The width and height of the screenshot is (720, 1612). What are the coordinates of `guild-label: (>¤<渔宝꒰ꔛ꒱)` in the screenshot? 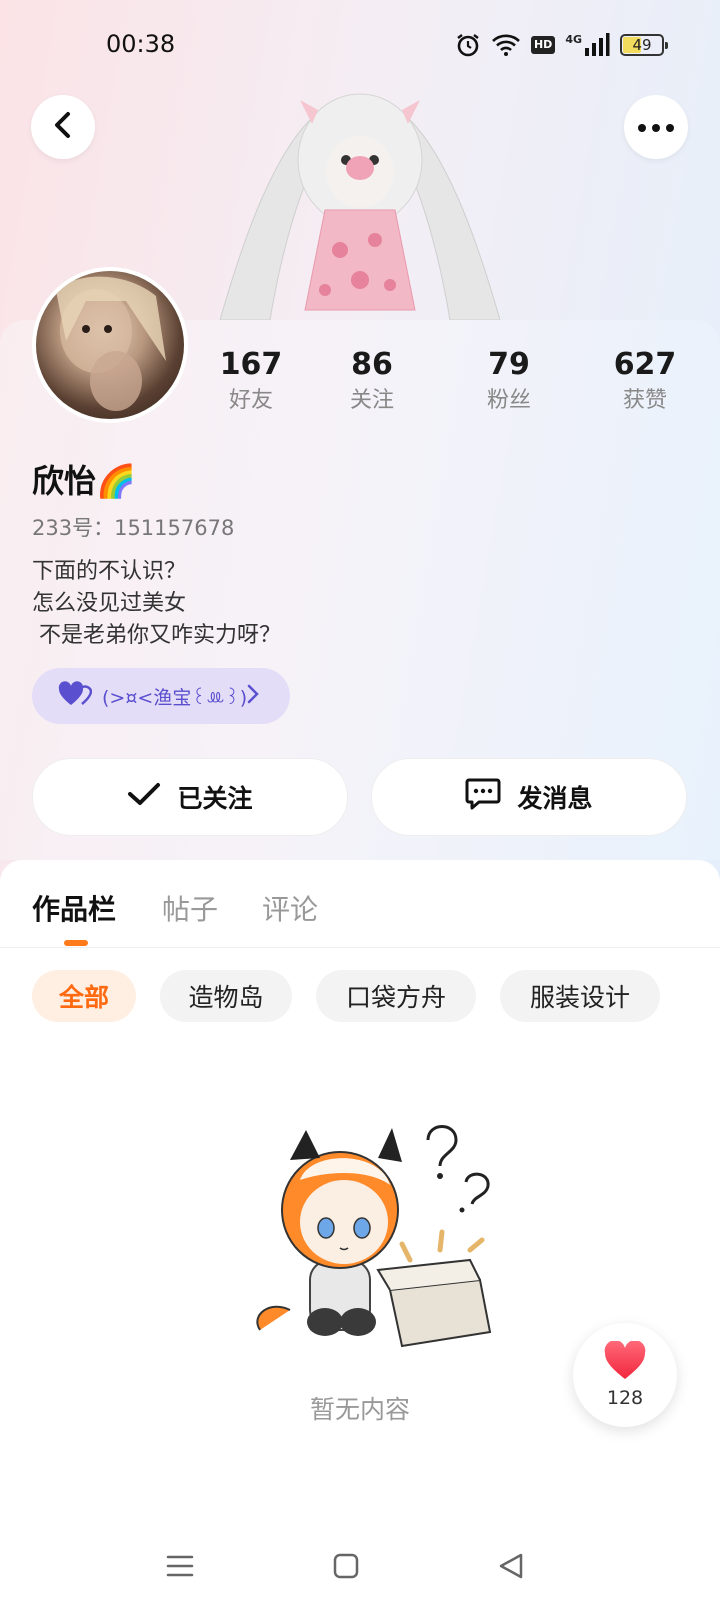 It's located at (175, 697).